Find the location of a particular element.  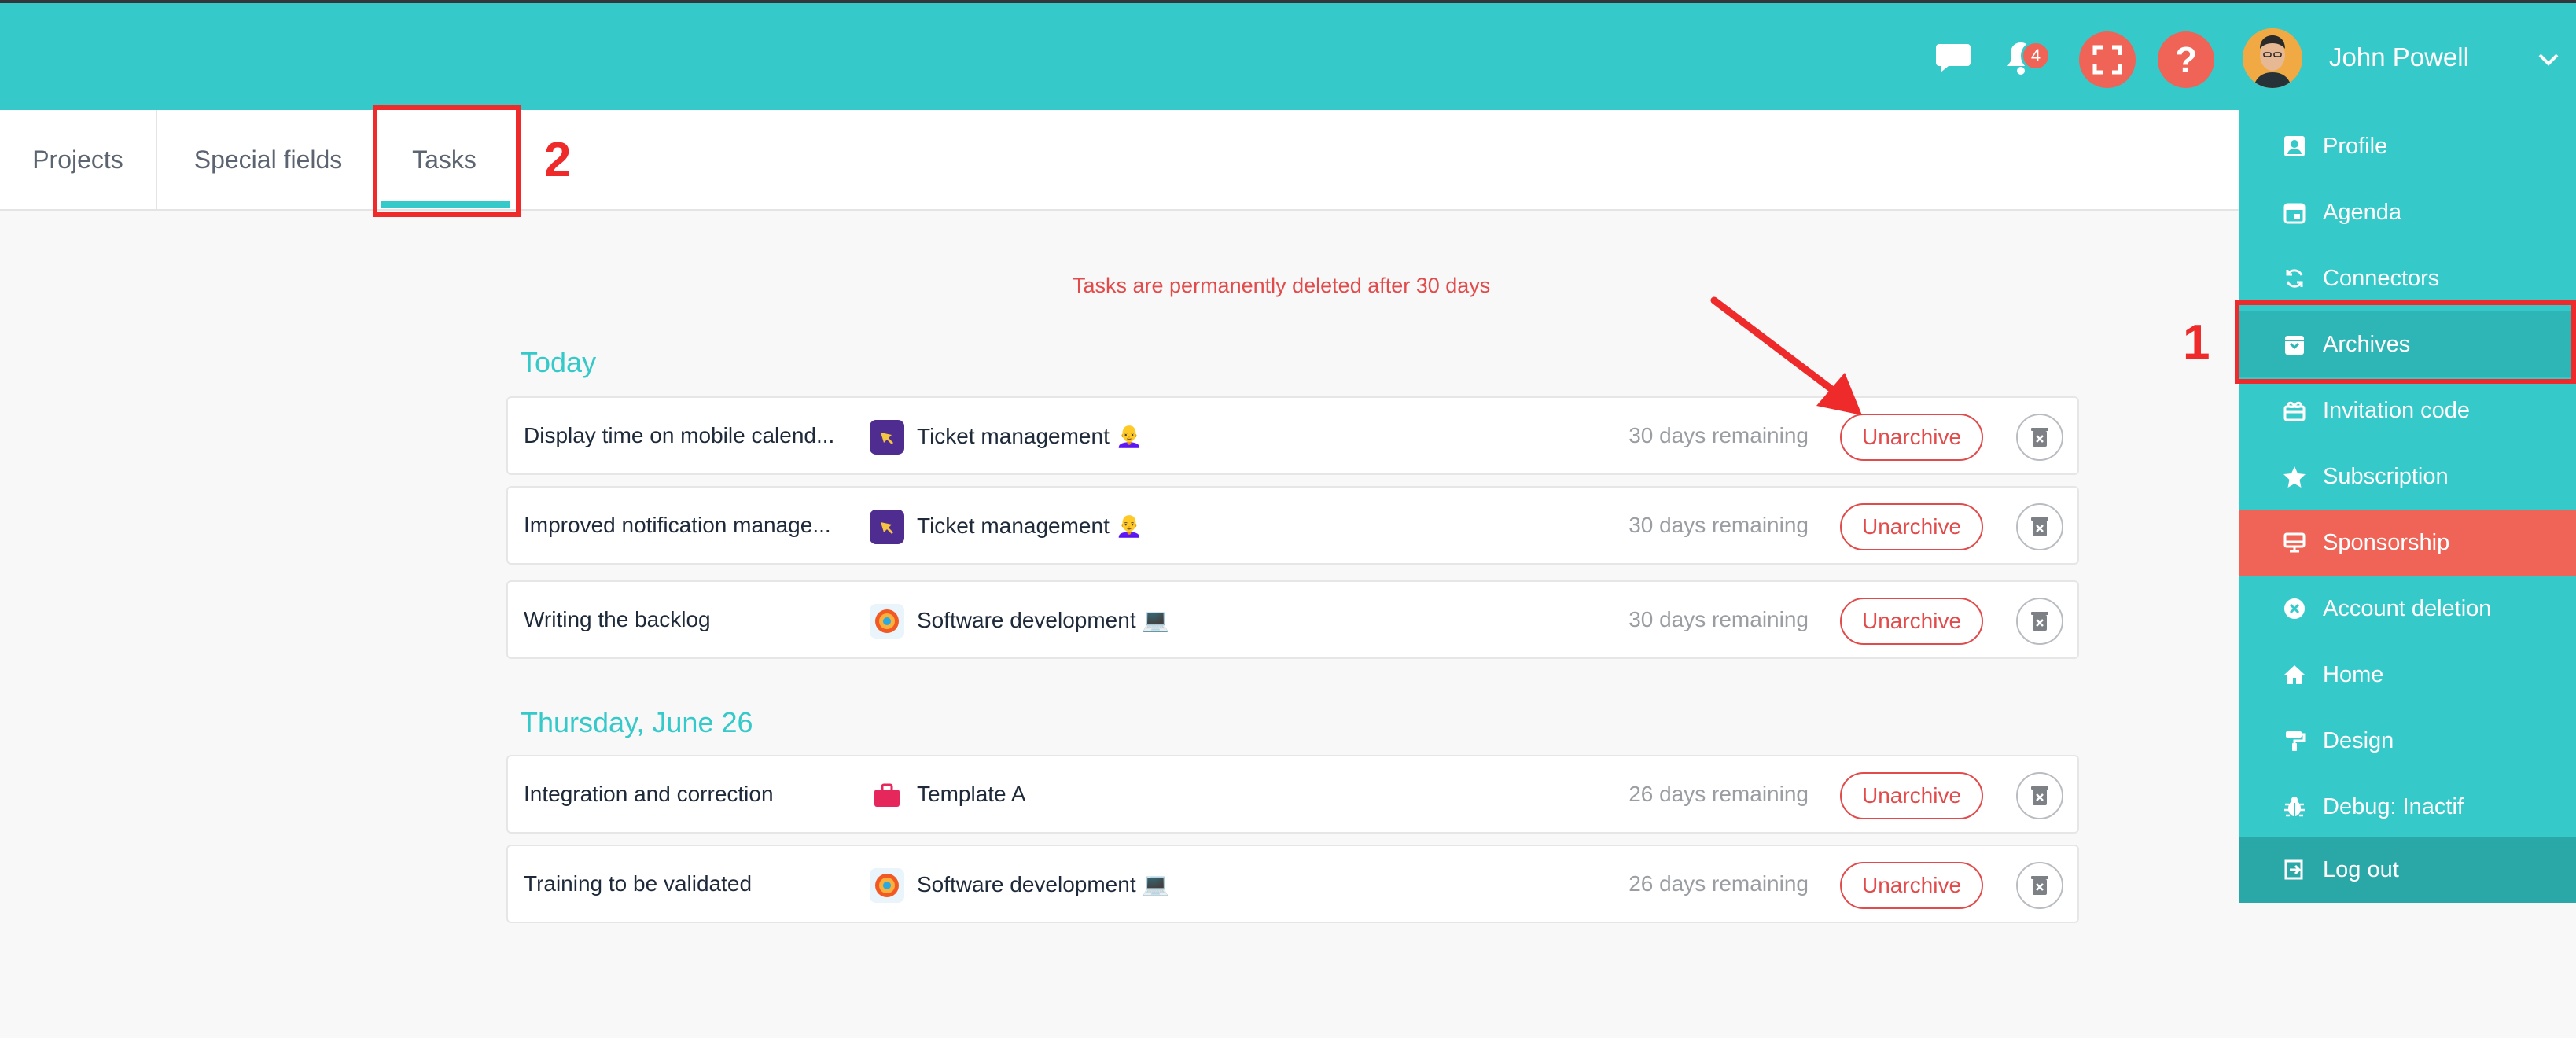

paint-roller-icon is located at coordinates (2294, 741).